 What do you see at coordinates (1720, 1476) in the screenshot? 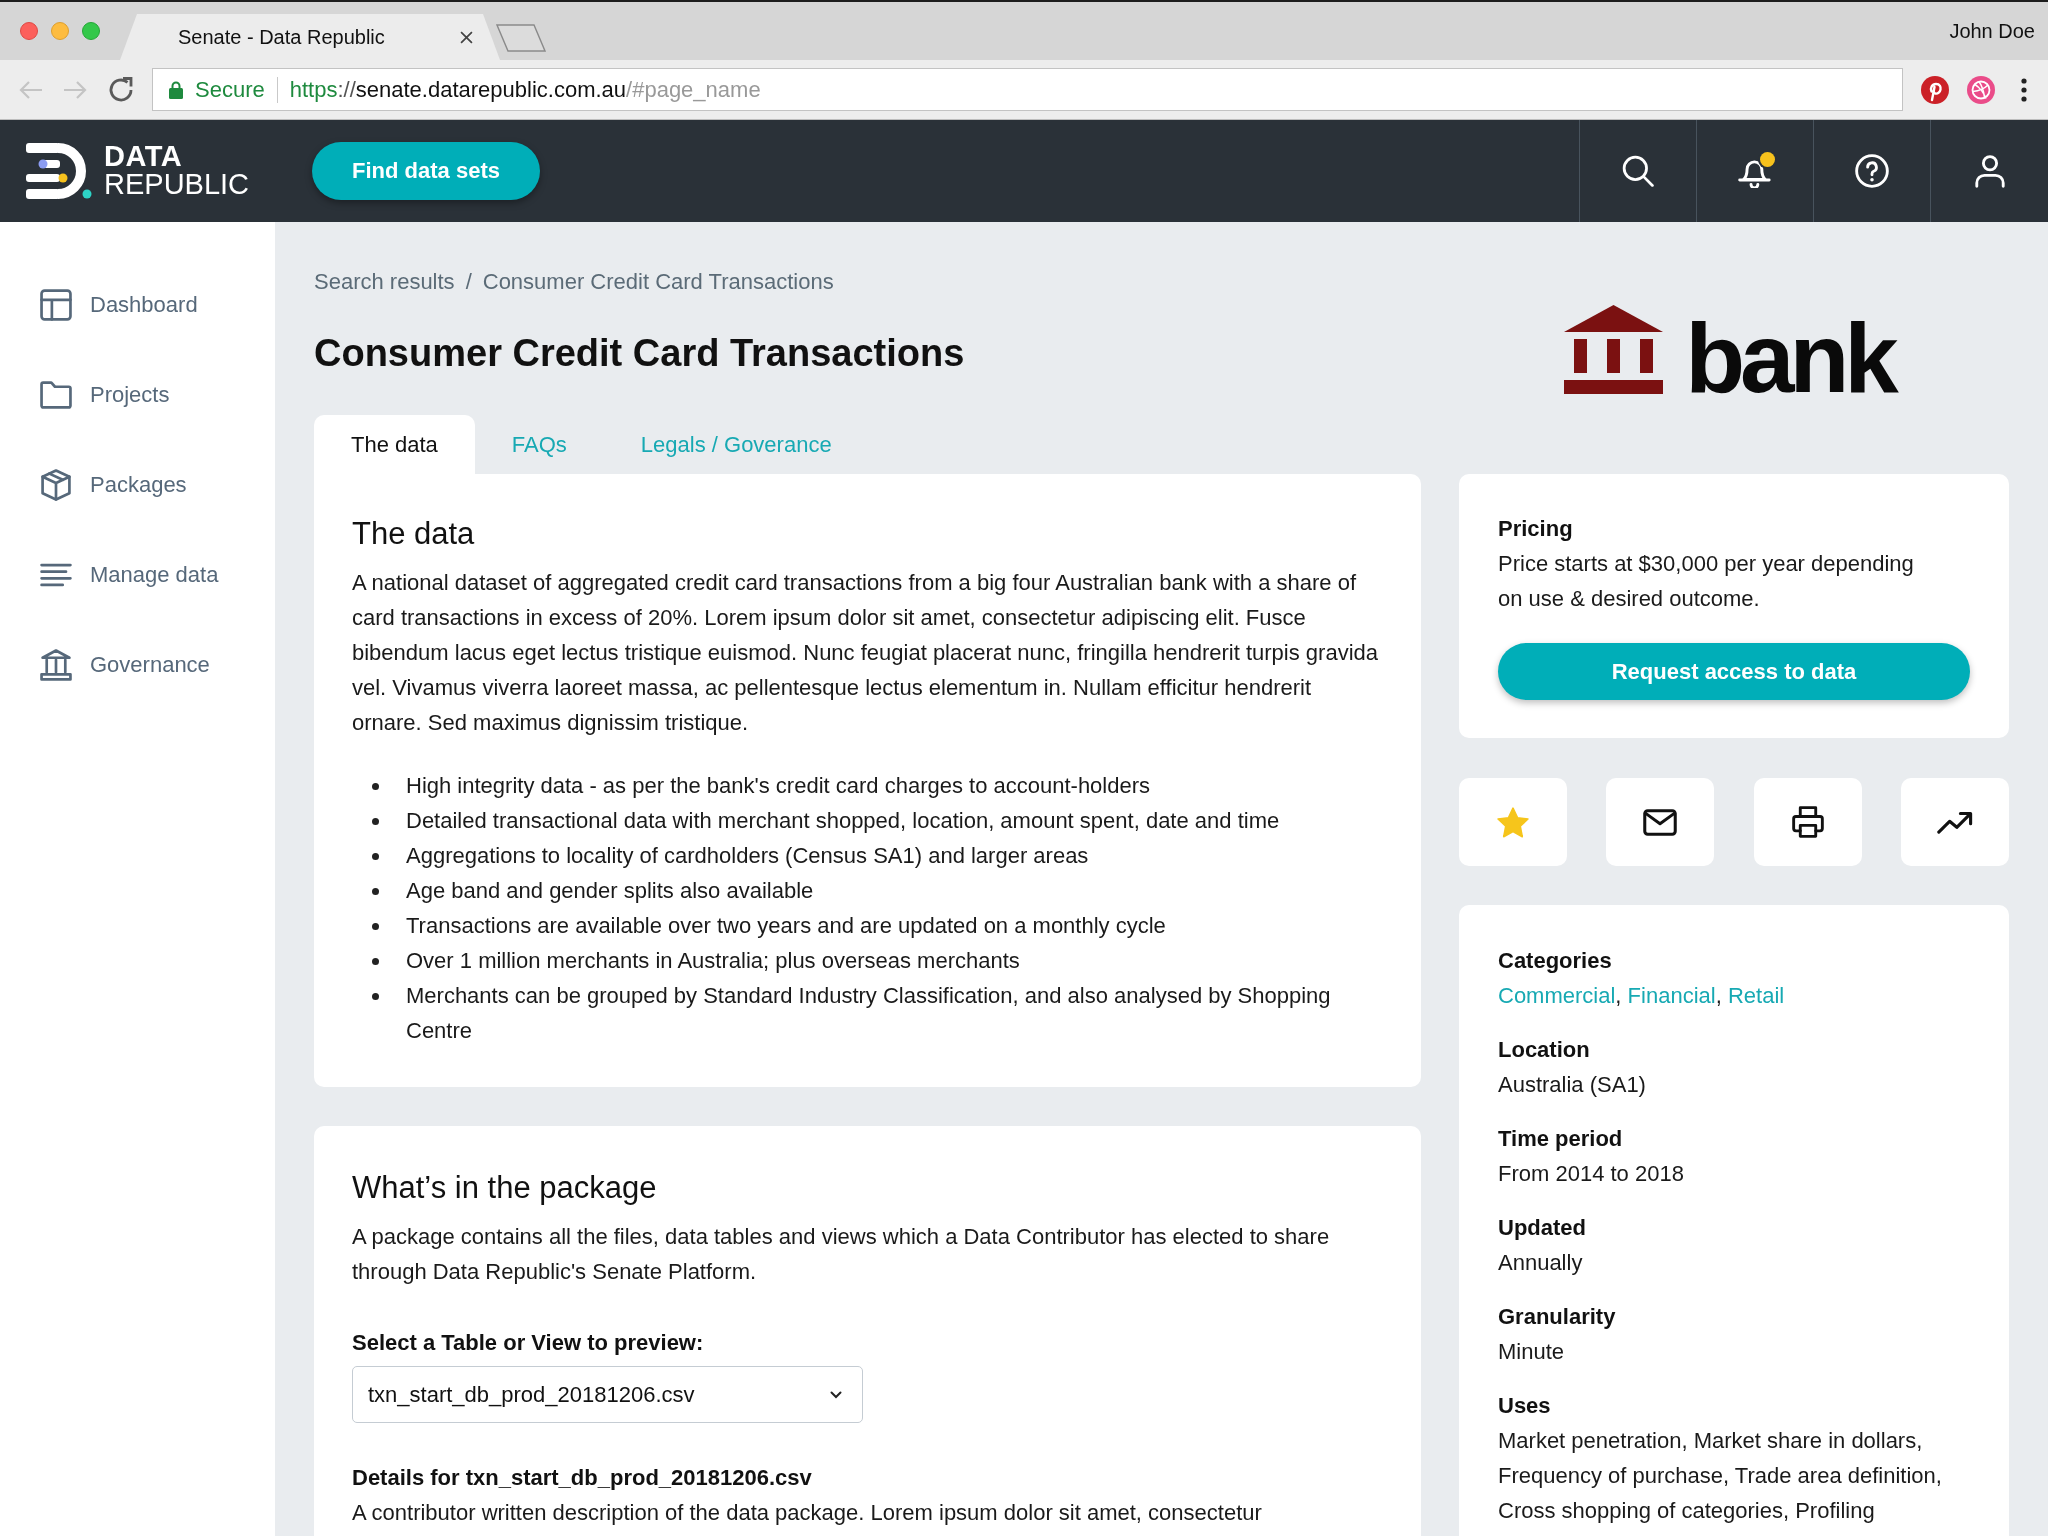
I see `detail-value: Market penetration, Market share in dollars, Frequency of purchase, Trade area definition, Cross shopping of categories, Profiling` at bounding box center [1720, 1476].